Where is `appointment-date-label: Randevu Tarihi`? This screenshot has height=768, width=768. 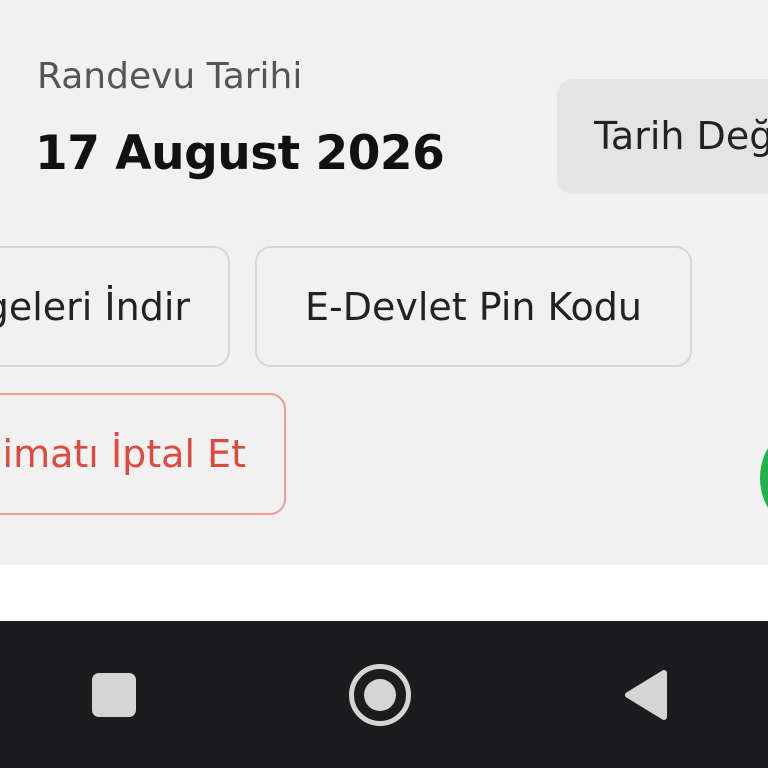 appointment-date-label: Randevu Tarihi is located at coordinates (170, 76).